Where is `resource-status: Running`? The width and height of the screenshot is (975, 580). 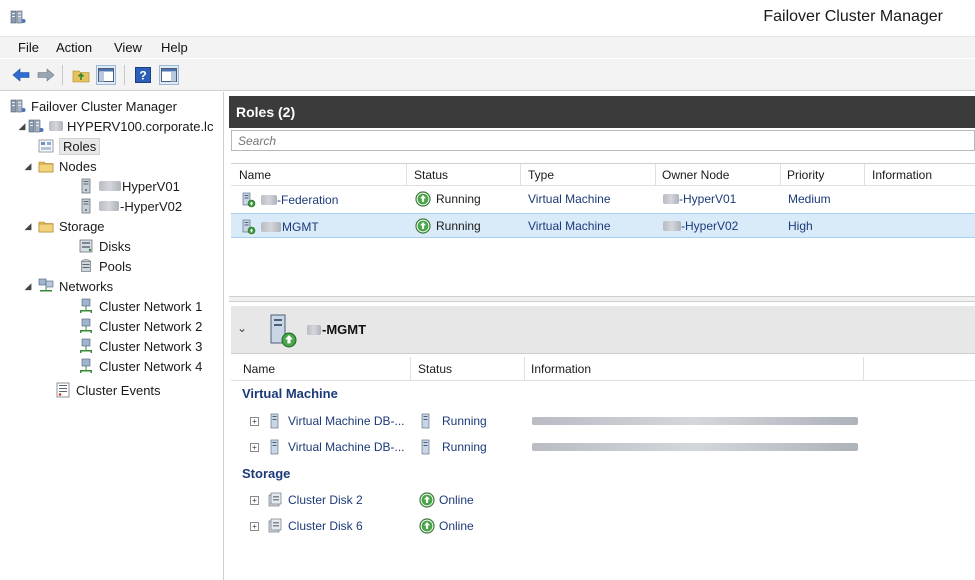
resource-status: Running is located at coordinates (464, 447).